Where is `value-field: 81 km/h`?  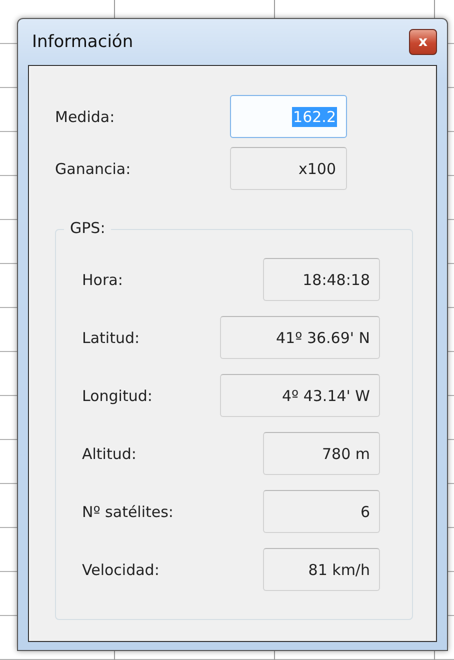 value-field: 81 km/h is located at coordinates (321, 569).